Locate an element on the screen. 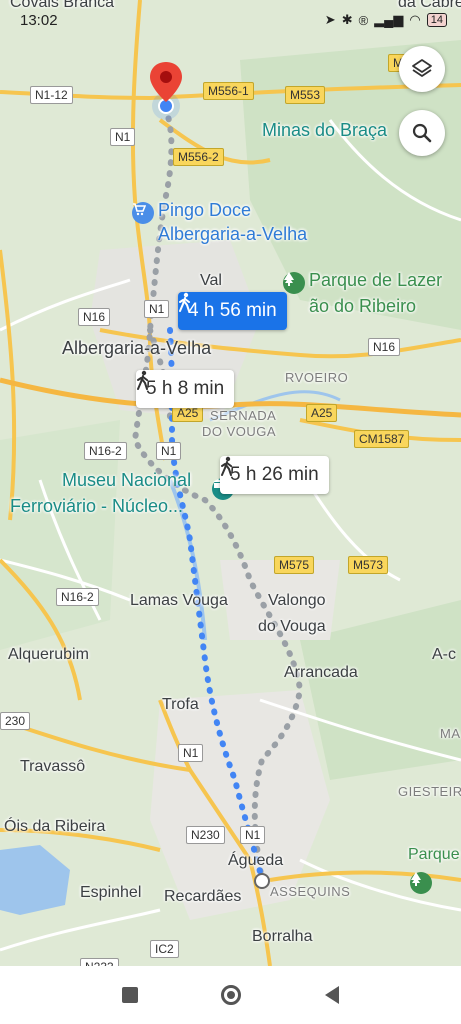 Image resolution: width=461 pixels, height=1024 pixels. place-label: Óis da Ribeira is located at coordinates (55, 826).